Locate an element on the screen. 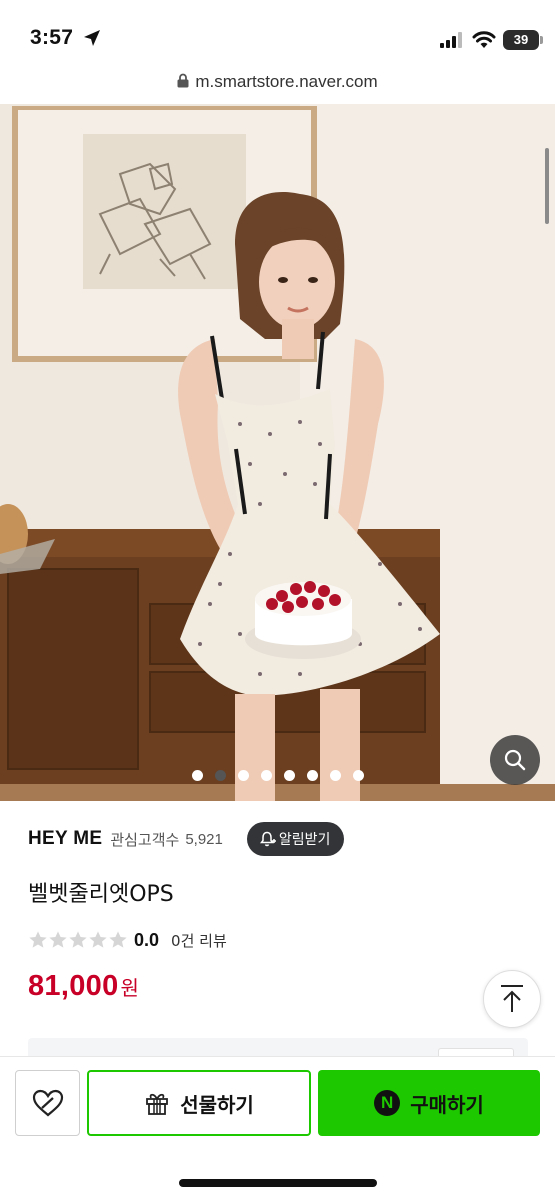  url-text: m.smartstore.naver.com is located at coordinates (286, 81).